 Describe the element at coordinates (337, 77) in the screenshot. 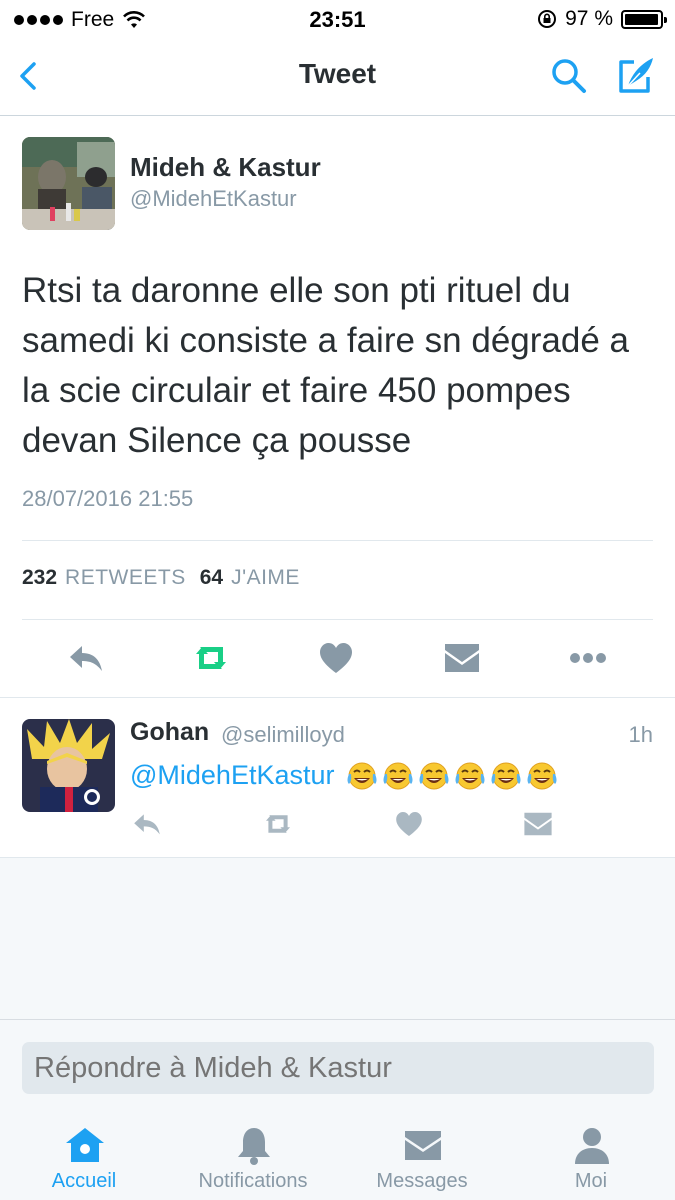

I see `nav-bar: Tweet` at that location.